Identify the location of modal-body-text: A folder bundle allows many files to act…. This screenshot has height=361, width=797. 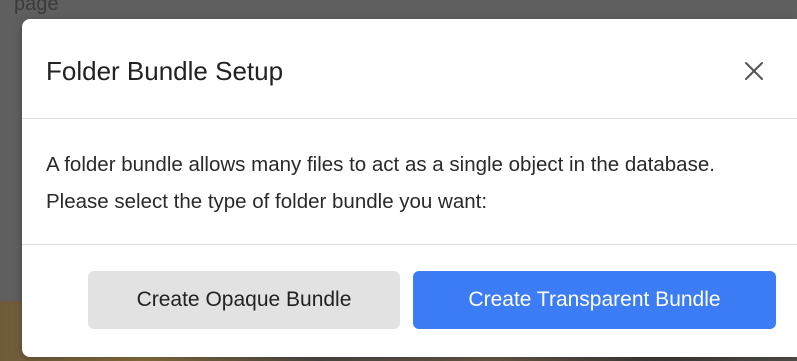
(380, 183).